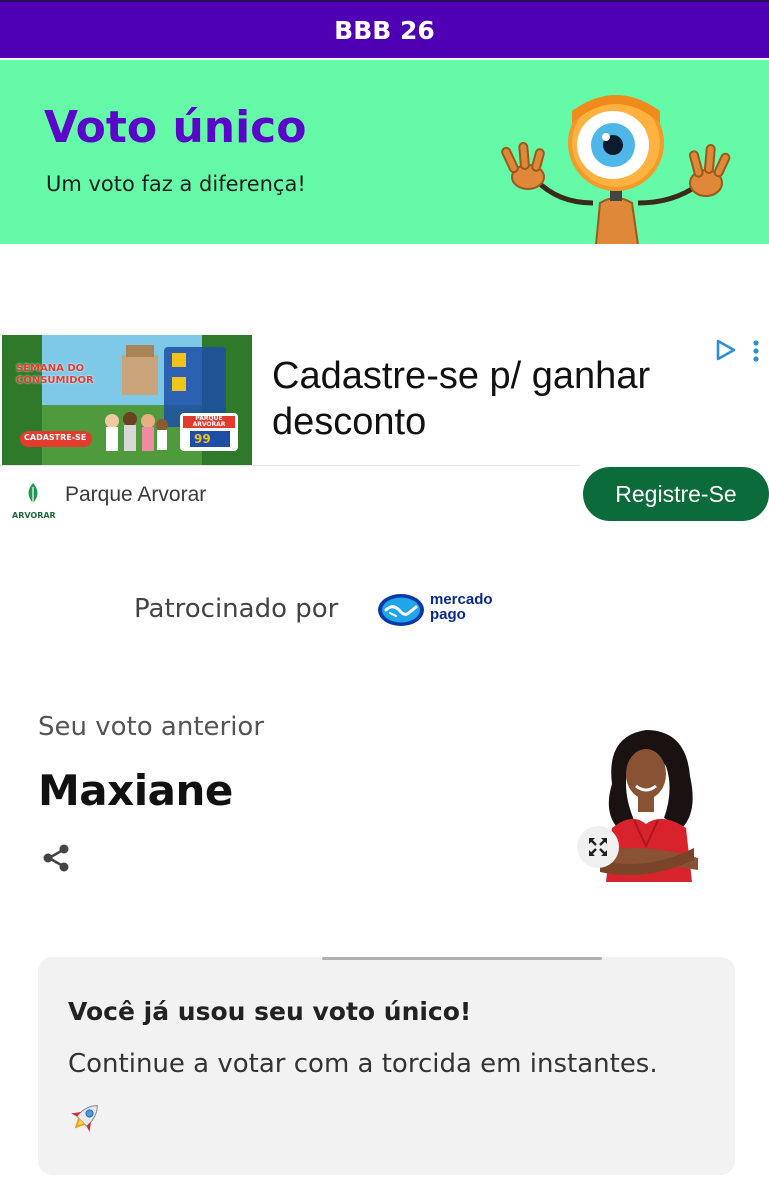  I want to click on expand-photo-button, so click(598, 847).